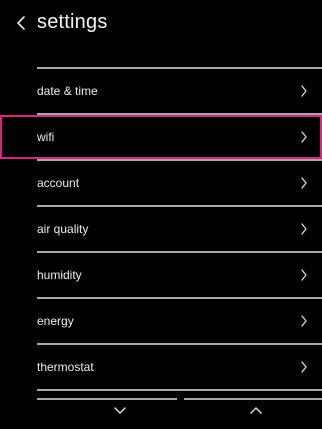 This screenshot has width=322, height=429. I want to click on menu-item-label: account, so click(58, 183).